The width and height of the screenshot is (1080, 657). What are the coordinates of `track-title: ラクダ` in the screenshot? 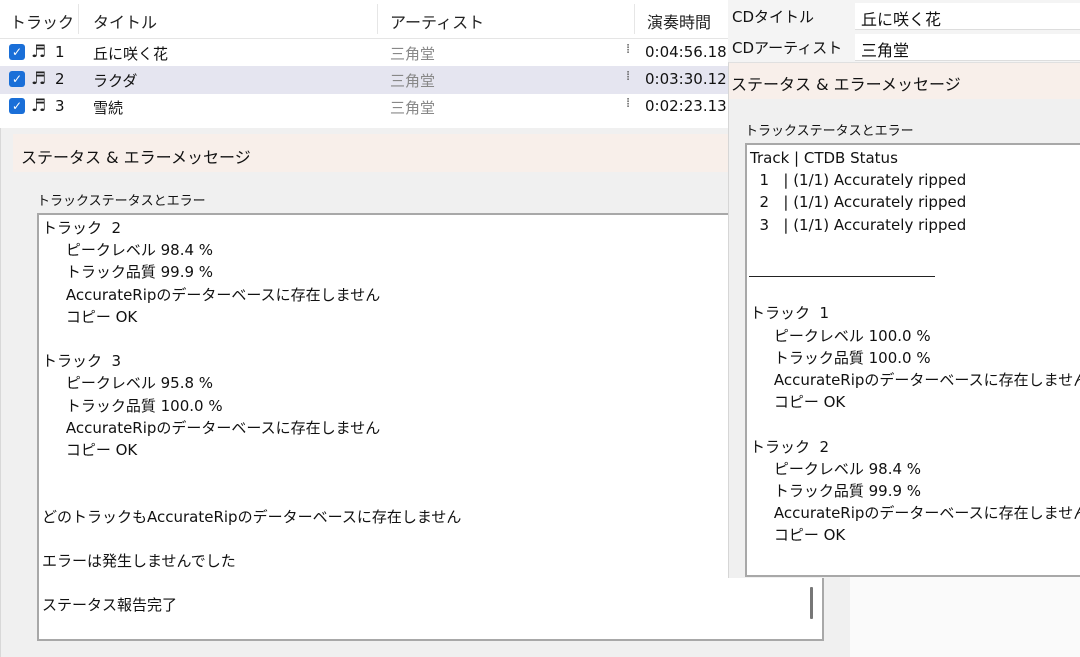 It's located at (115, 80).